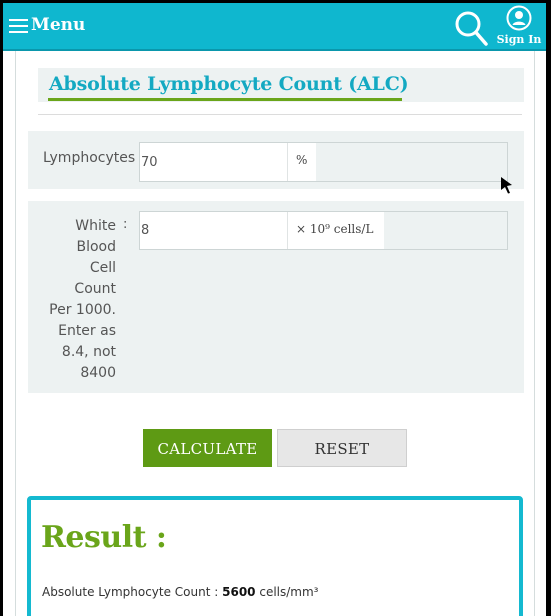 The width and height of the screenshot is (551, 616). What do you see at coordinates (89, 158) in the screenshot?
I see `lymphocytes-label: Lymphocytes` at bounding box center [89, 158].